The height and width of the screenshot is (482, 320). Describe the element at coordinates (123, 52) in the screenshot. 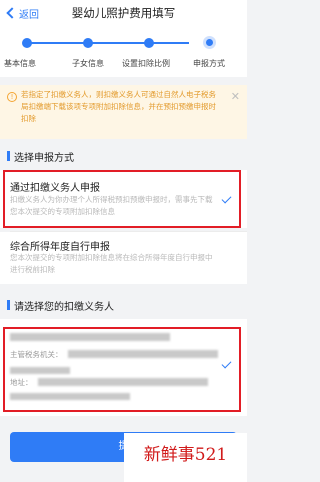

I see `progress-steps: 基本信息 子女信息 设置扣除比例 申报方式` at that location.